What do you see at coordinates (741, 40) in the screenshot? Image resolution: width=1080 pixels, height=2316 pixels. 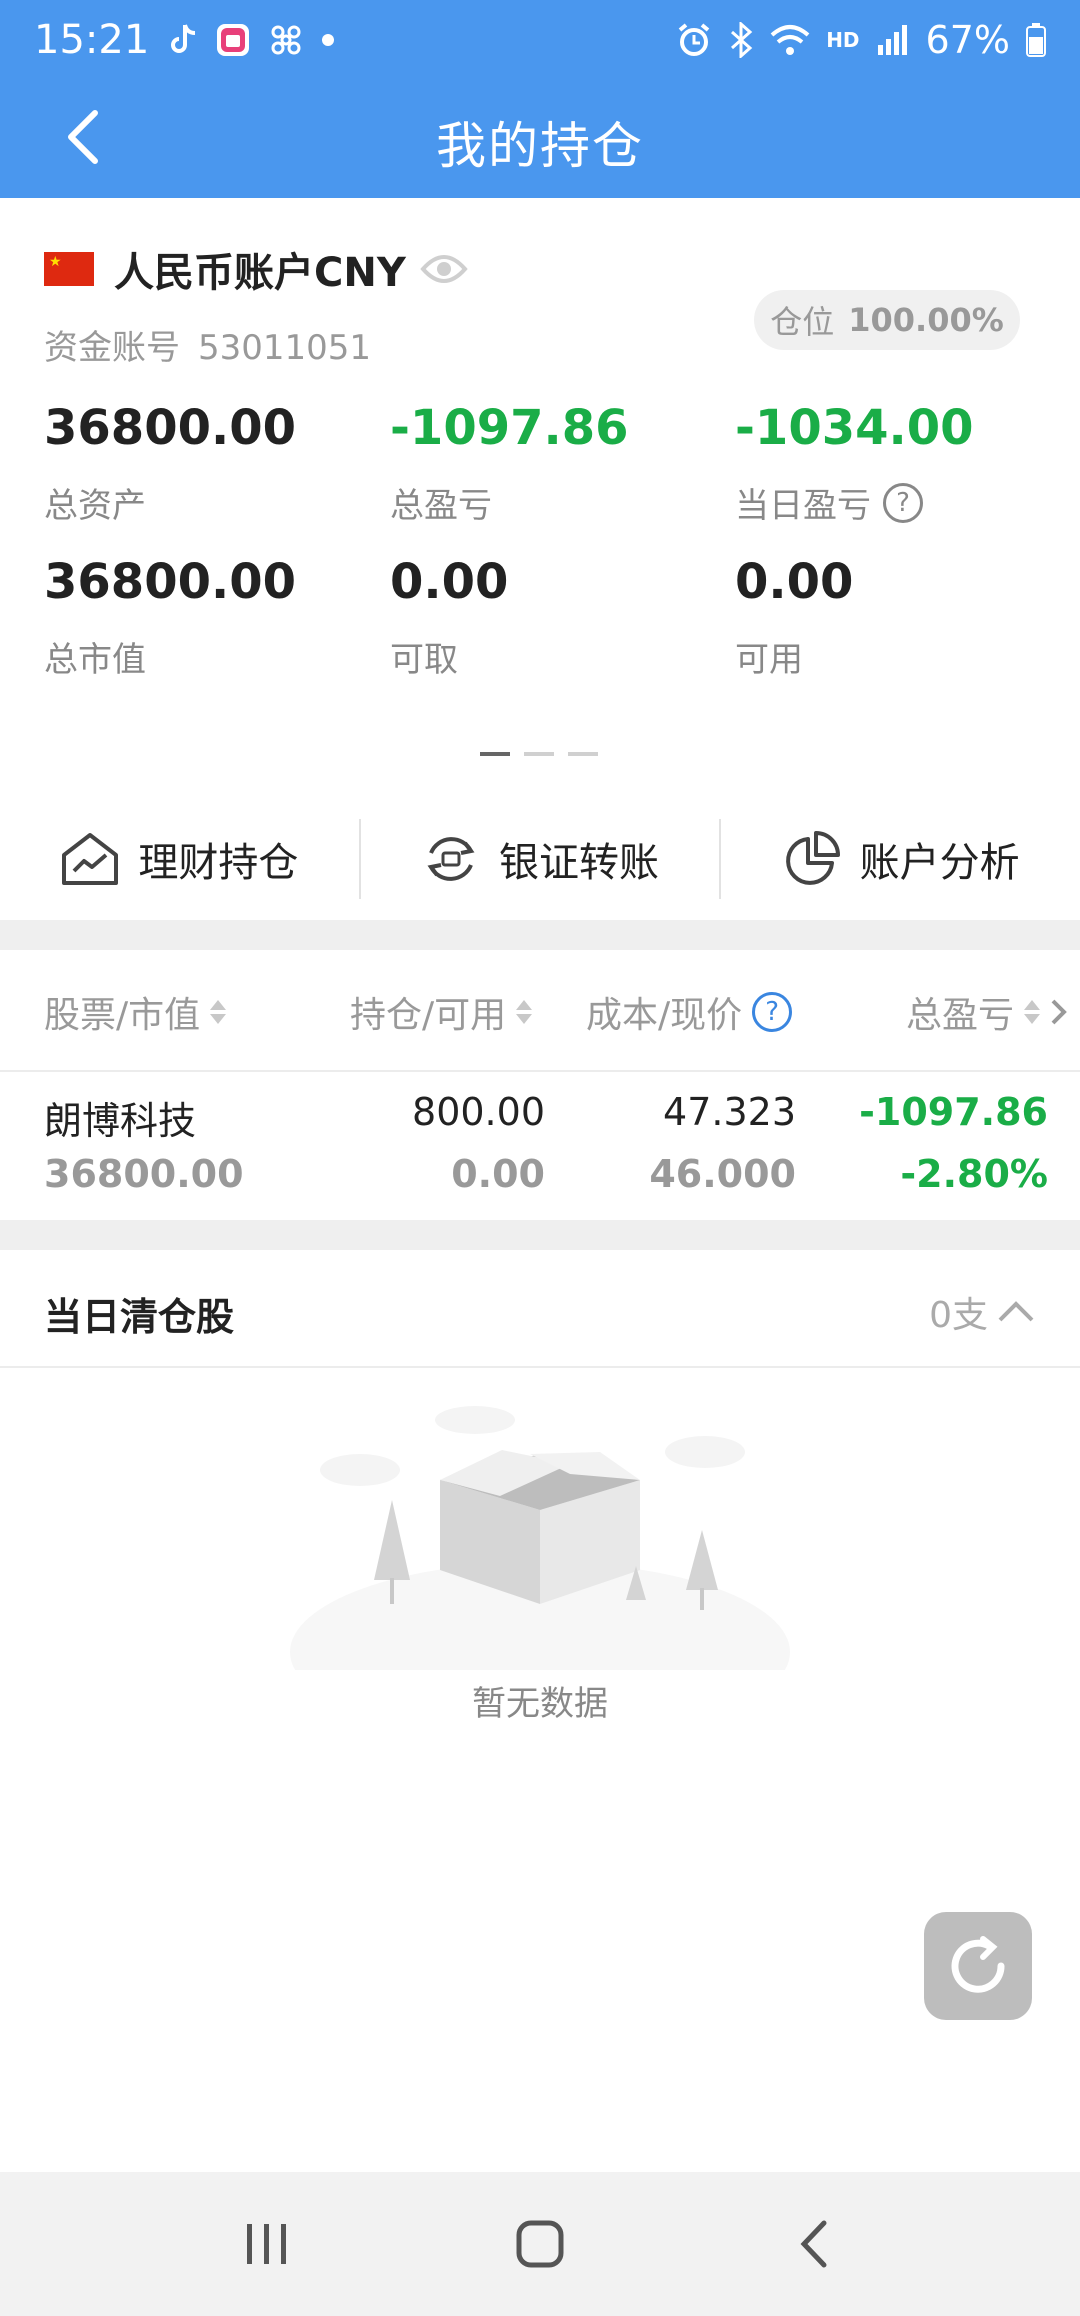 I see `bluetooth-icon` at bounding box center [741, 40].